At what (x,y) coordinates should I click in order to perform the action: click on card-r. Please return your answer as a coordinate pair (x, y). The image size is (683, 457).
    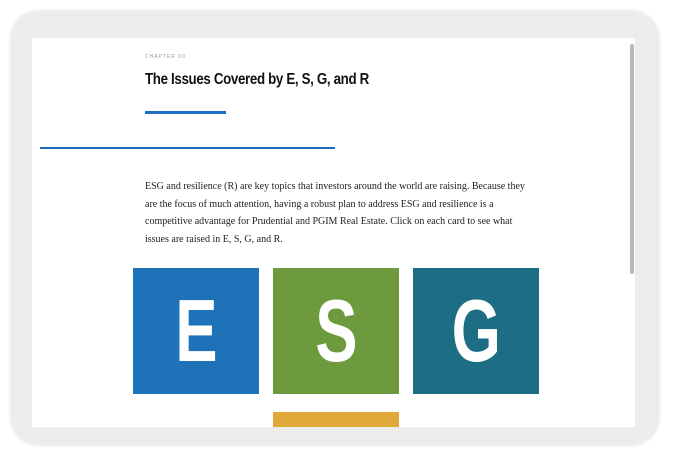
    Looking at the image, I should click on (336, 419).